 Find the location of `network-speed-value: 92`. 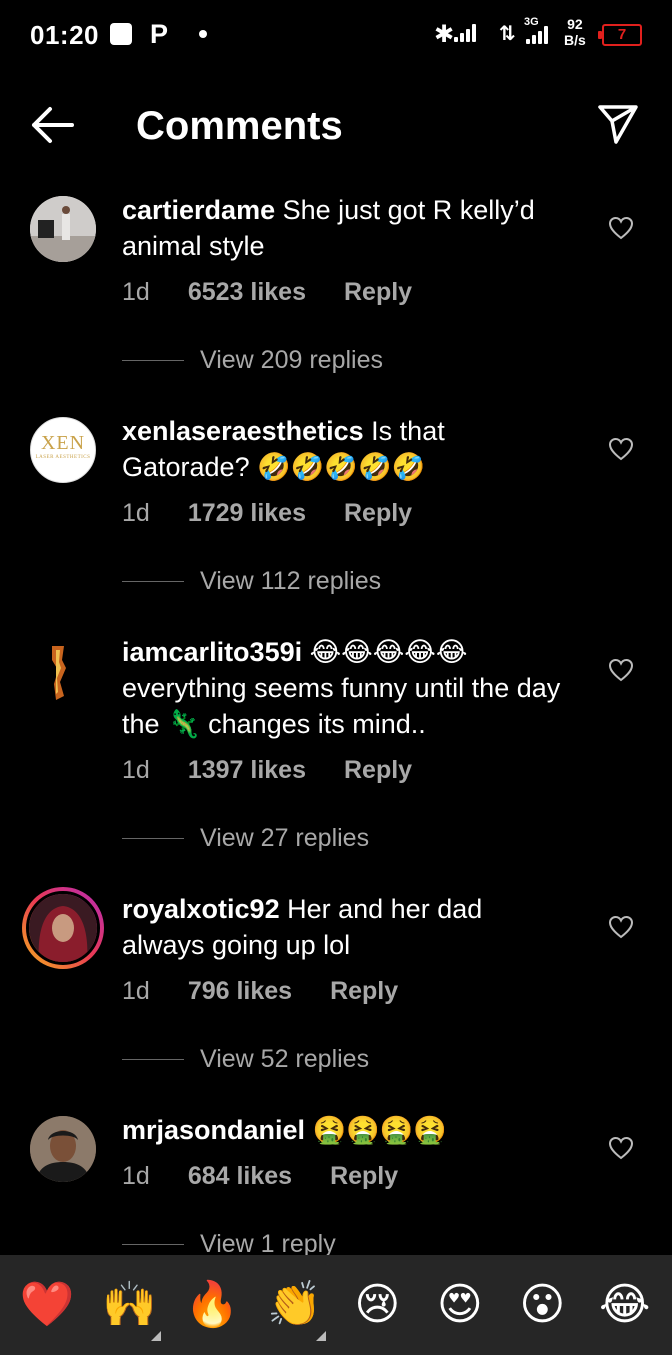

network-speed-value: 92 is located at coordinates (575, 24).